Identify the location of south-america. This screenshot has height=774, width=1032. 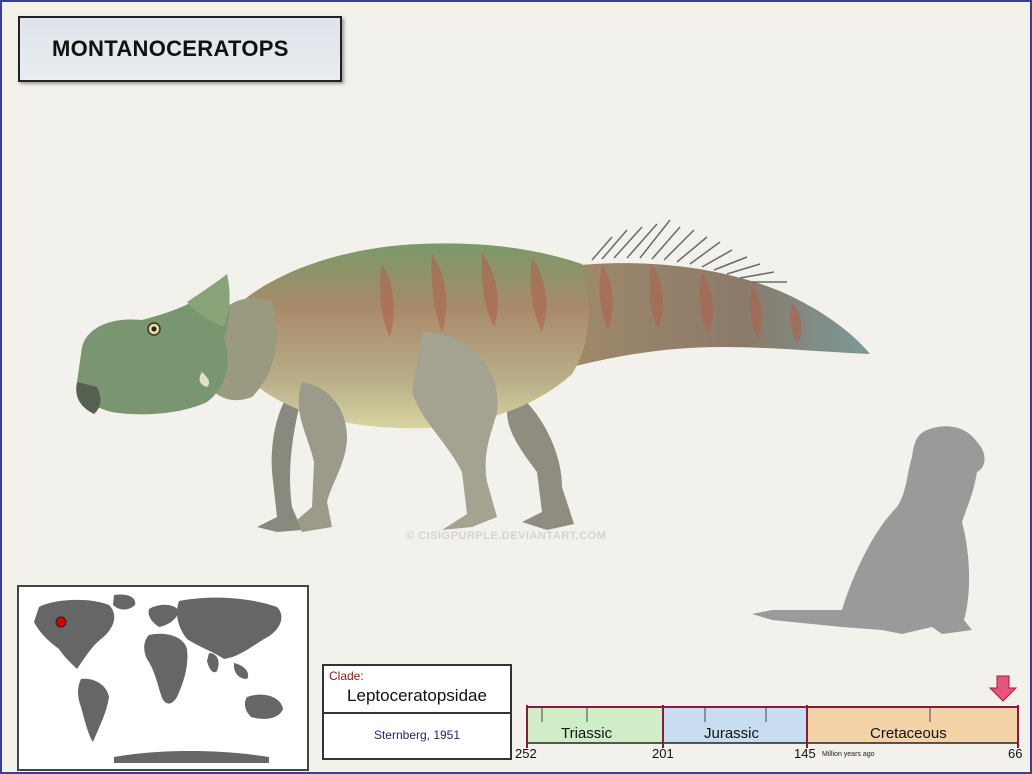
(93, 710).